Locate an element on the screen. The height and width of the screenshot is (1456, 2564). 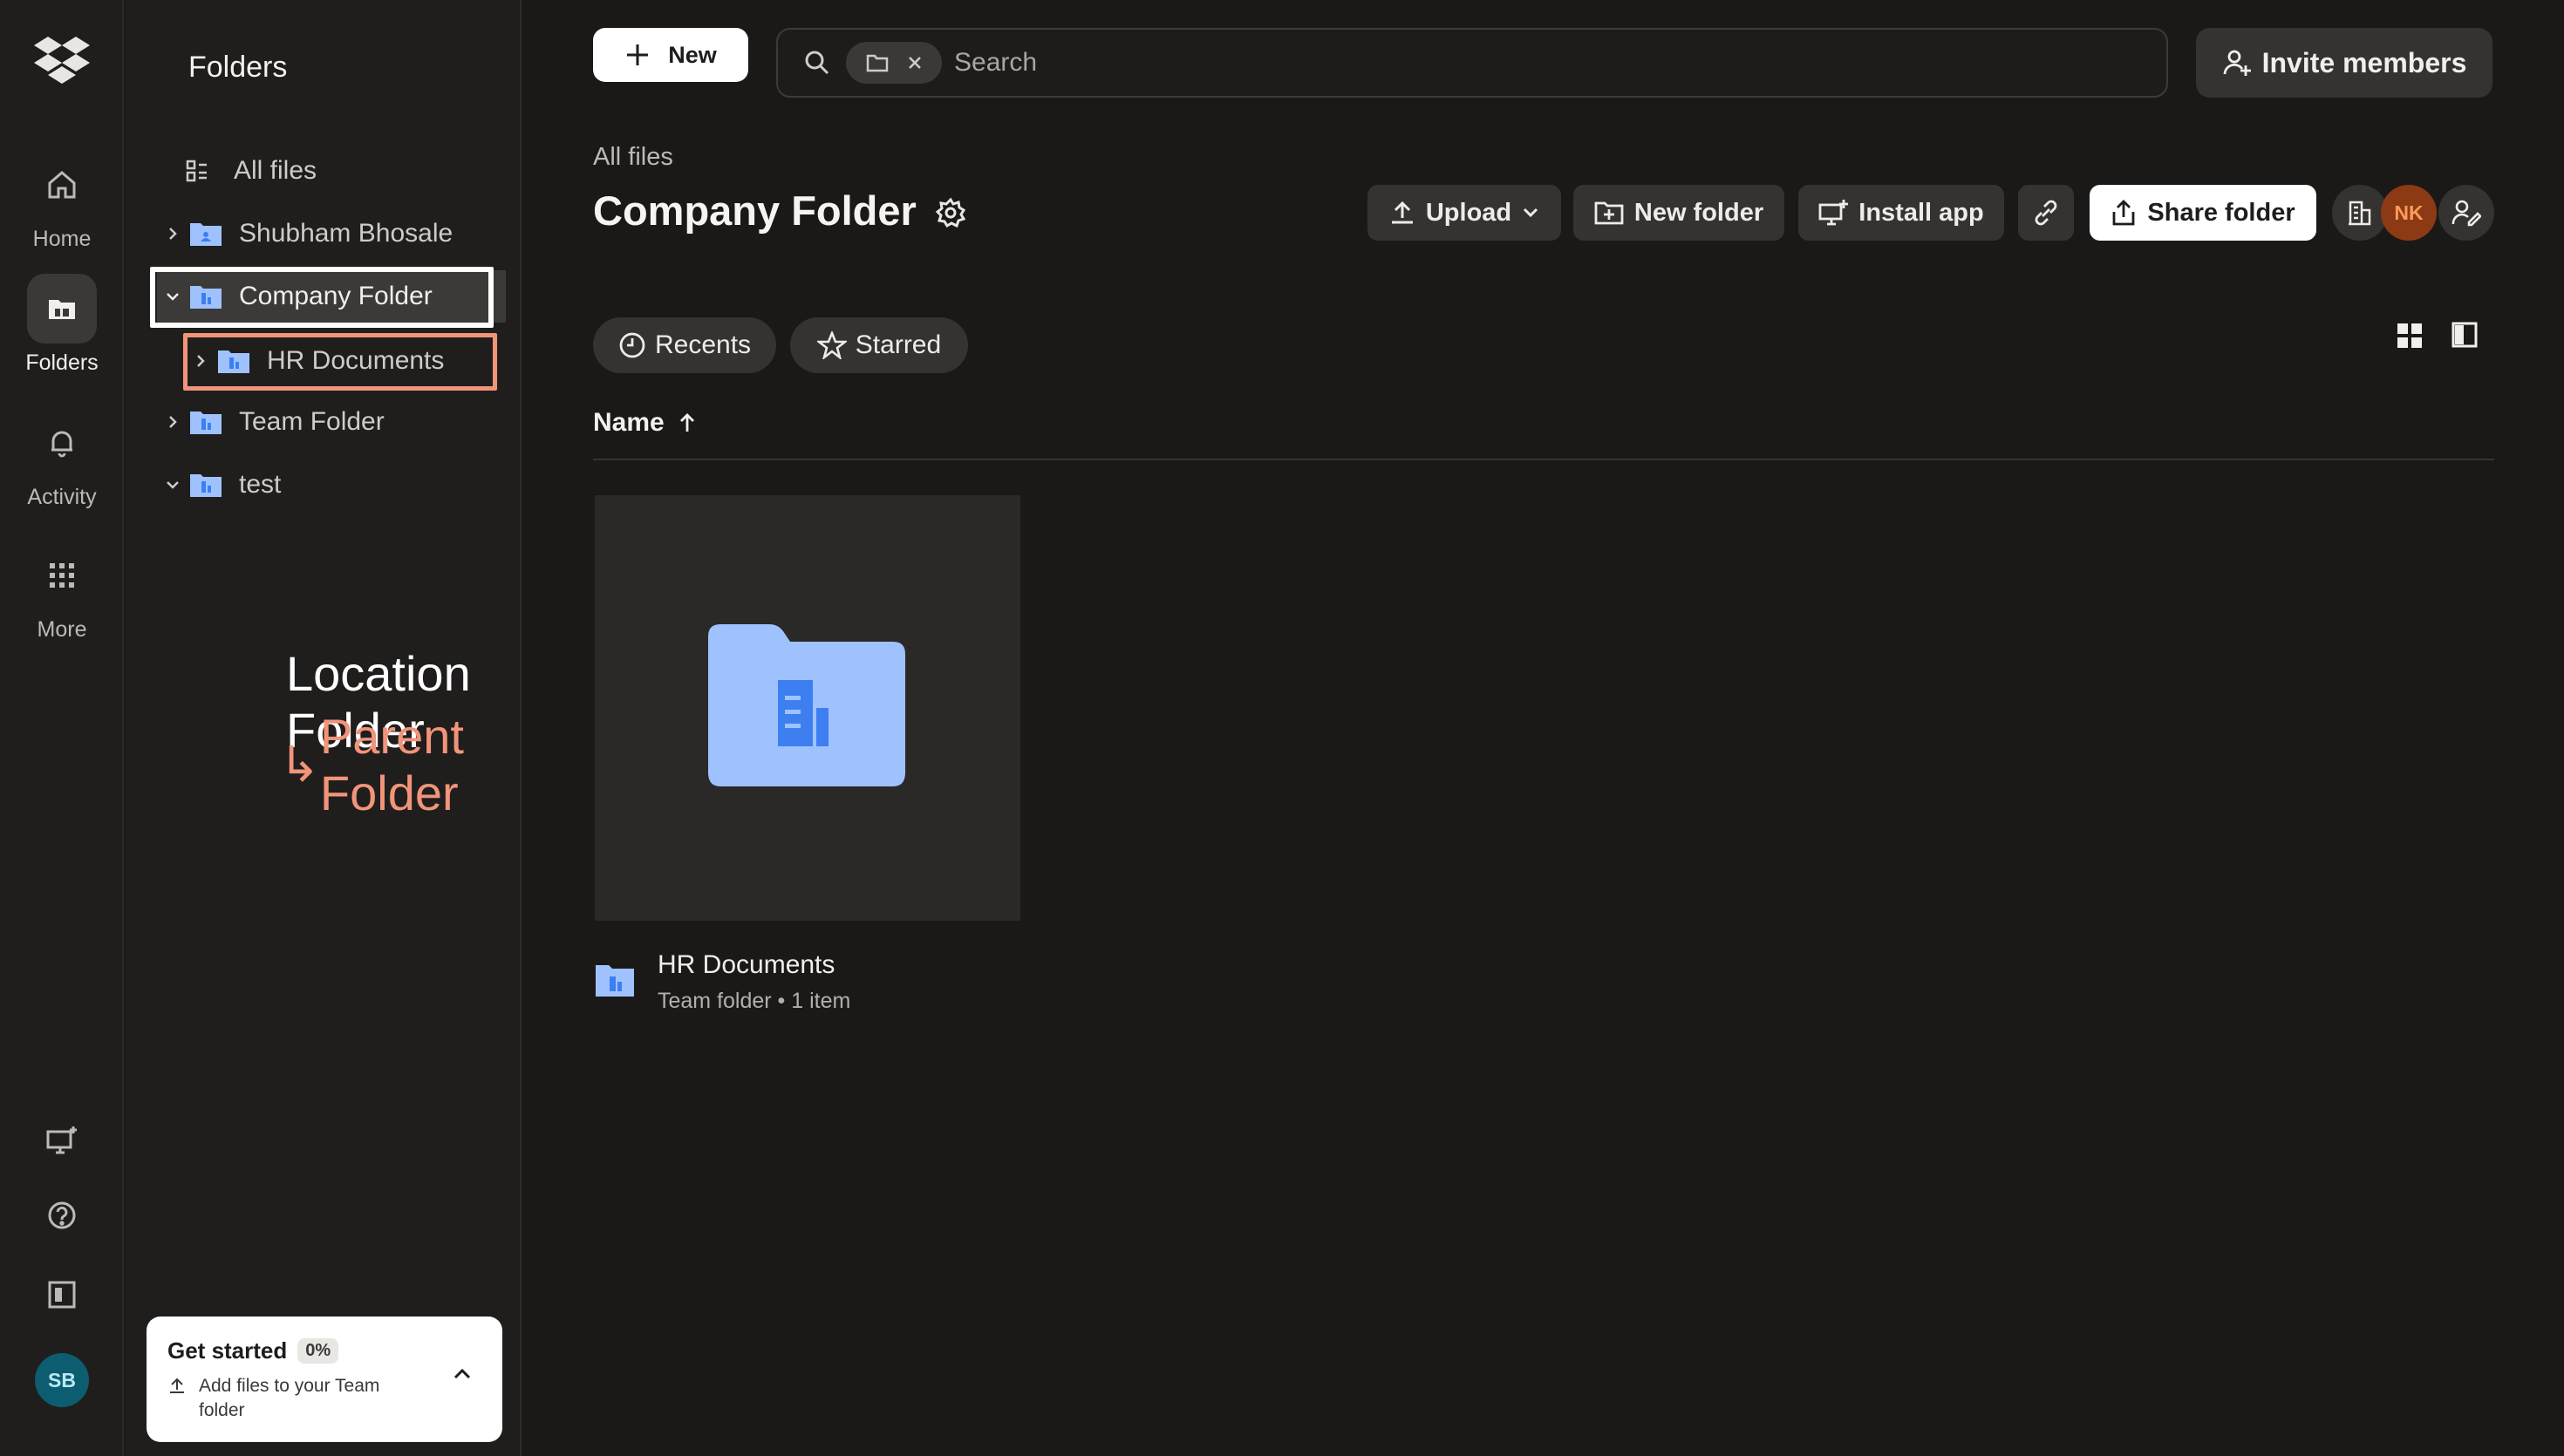
star-icon is located at coordinates (831, 345).